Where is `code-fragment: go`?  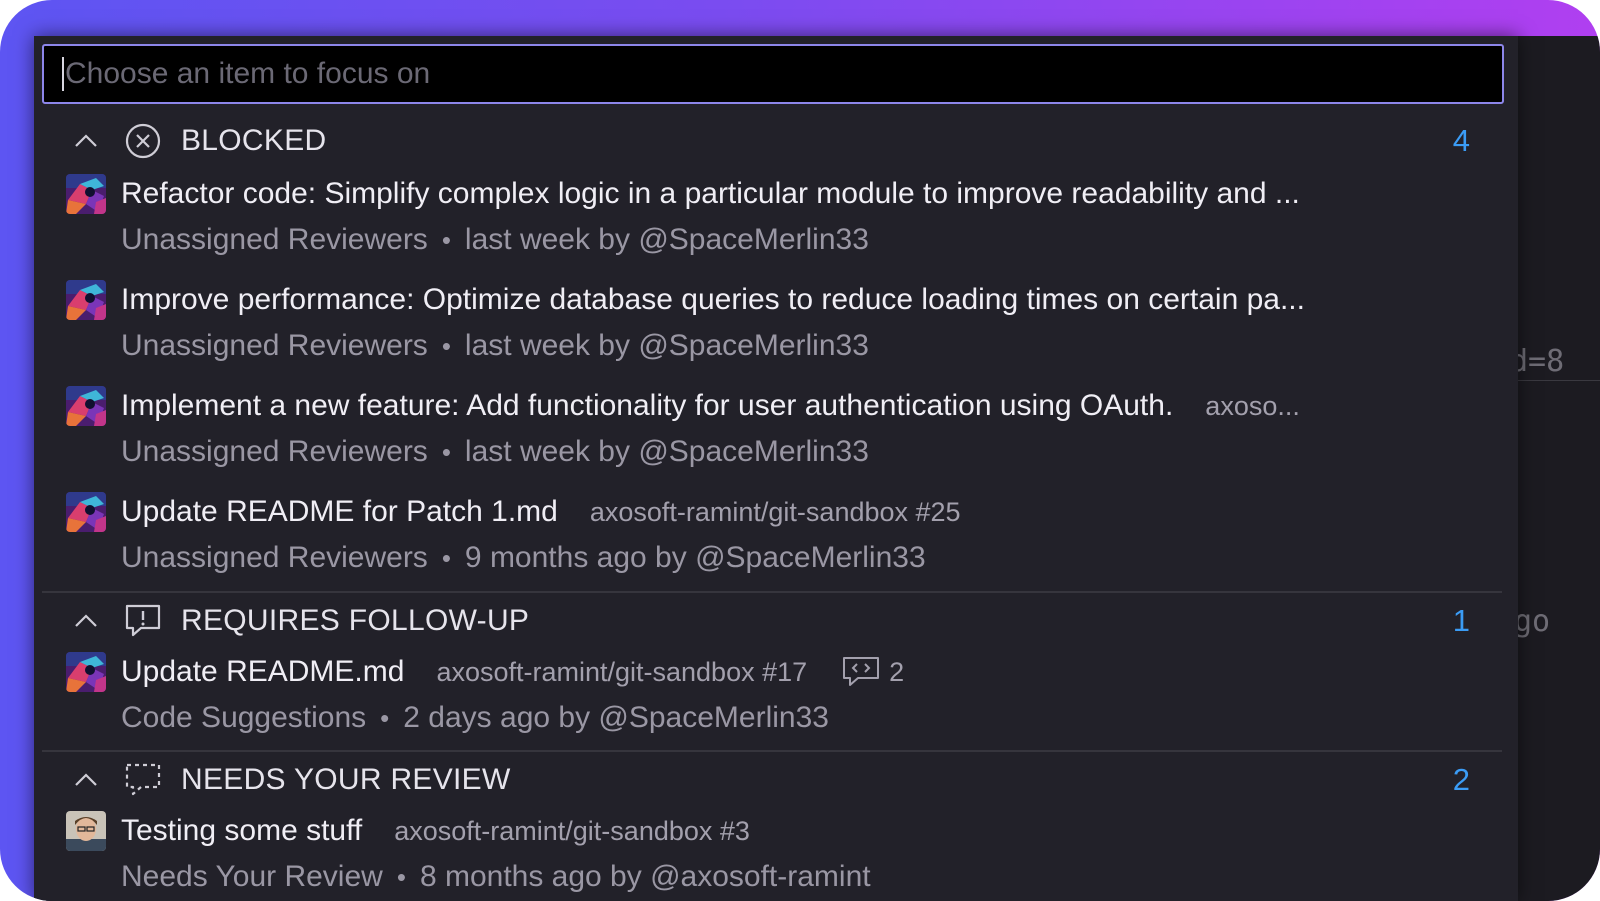 code-fragment: go is located at coordinates (1532, 621).